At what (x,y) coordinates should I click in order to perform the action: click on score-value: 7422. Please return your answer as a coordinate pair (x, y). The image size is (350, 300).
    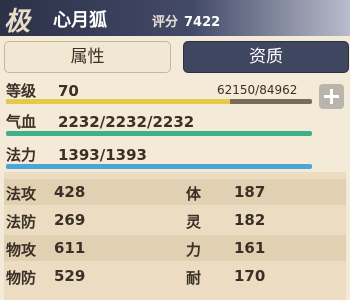
    Looking at the image, I should click on (202, 22).